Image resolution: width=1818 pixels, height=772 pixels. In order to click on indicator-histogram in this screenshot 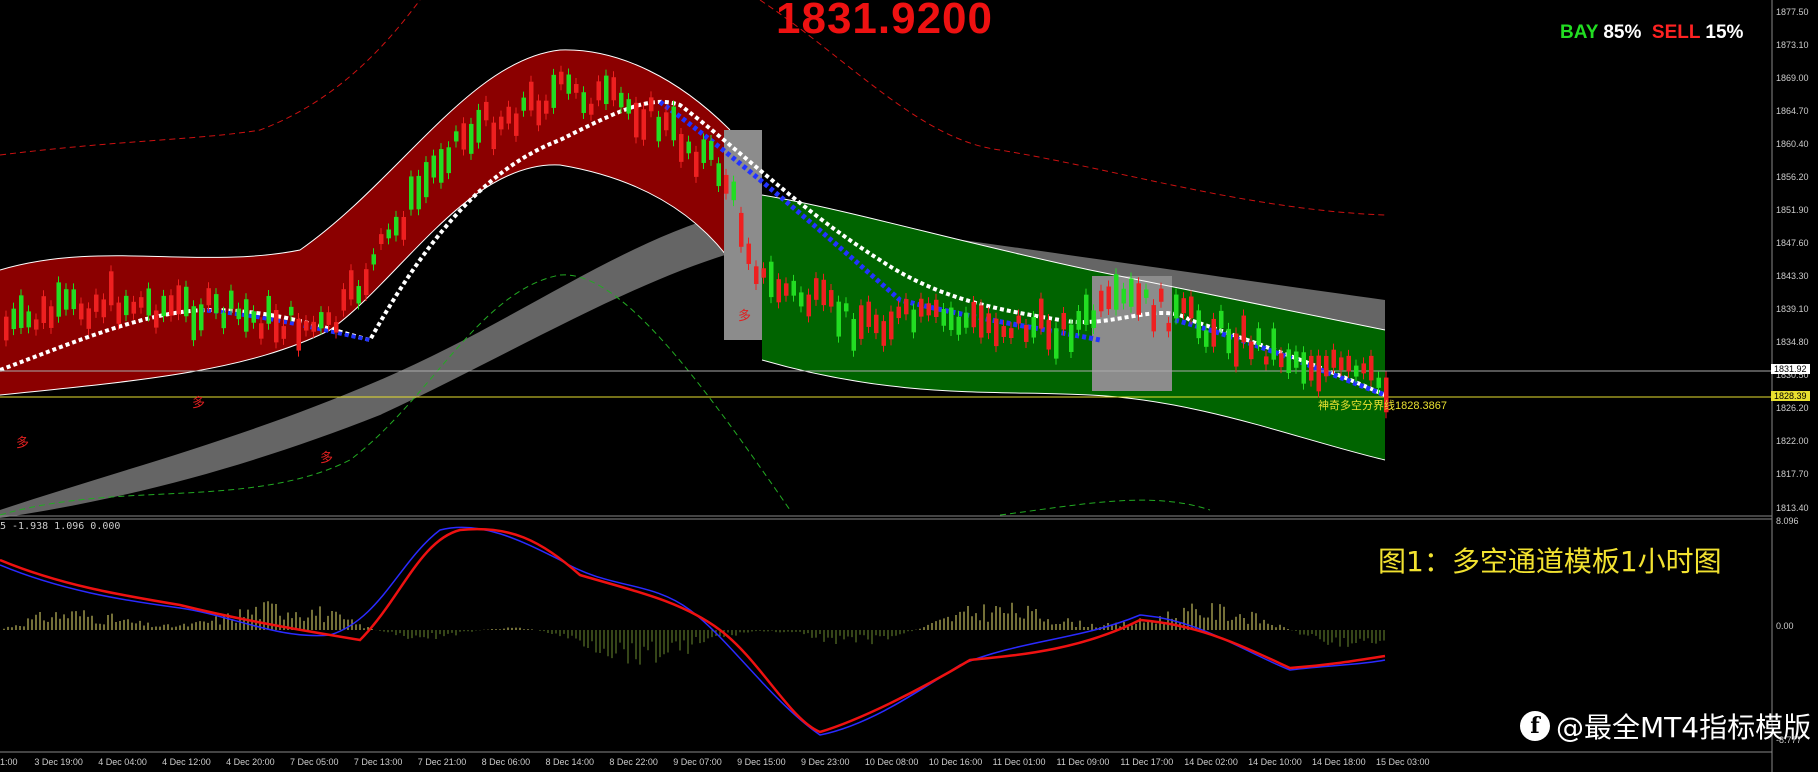, I will do `click(694, 633)`.